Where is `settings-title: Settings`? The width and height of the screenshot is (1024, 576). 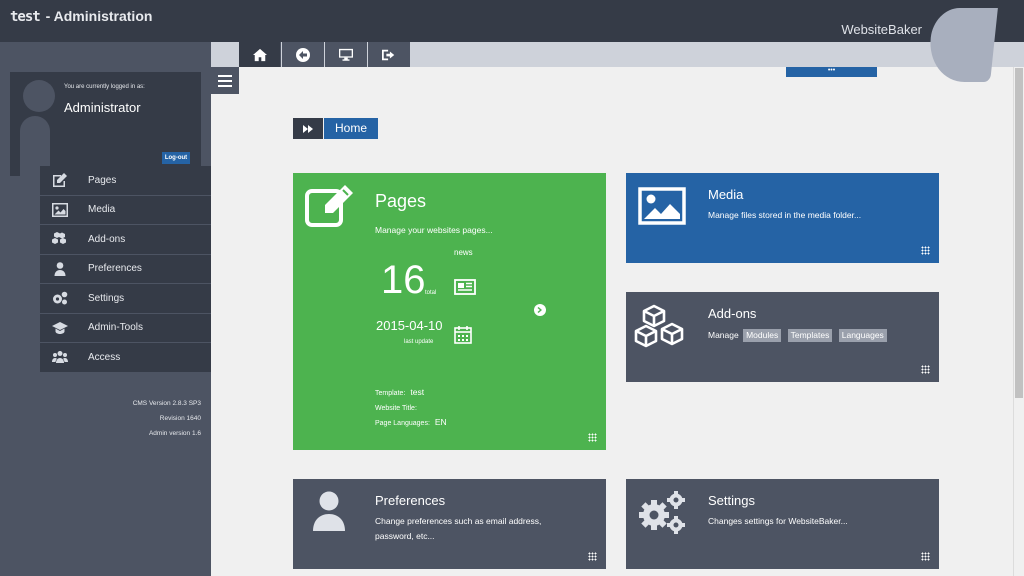
settings-title: Settings is located at coordinates (731, 500).